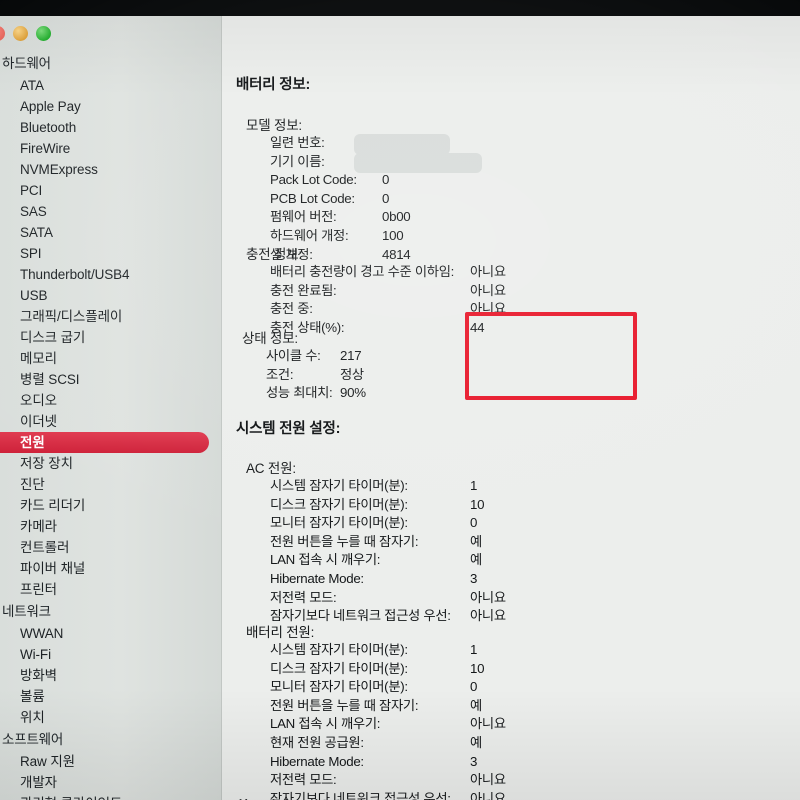  What do you see at coordinates (110, 400) in the screenshot?
I see `sidebar-item-오디오: 오디오` at bounding box center [110, 400].